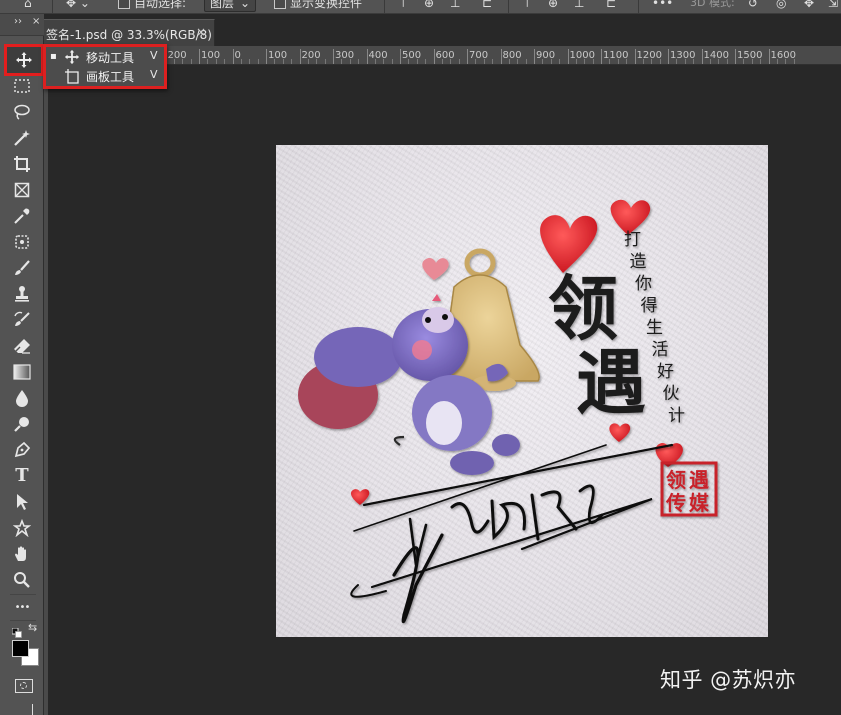 The image size is (841, 715). I want to click on tools-panel: ›› × T ••• ⇆, so click(22, 364).